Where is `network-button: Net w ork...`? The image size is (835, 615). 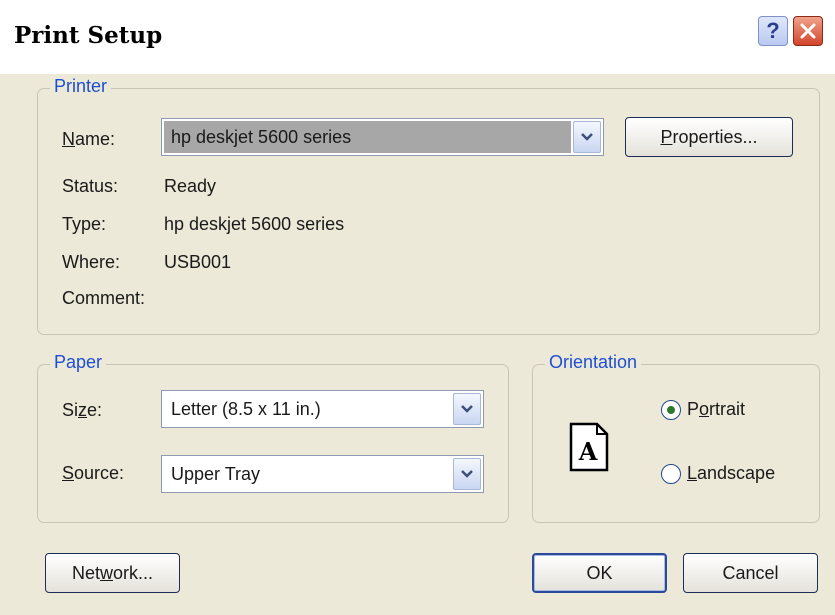
network-button: Net w ork... is located at coordinates (112, 573).